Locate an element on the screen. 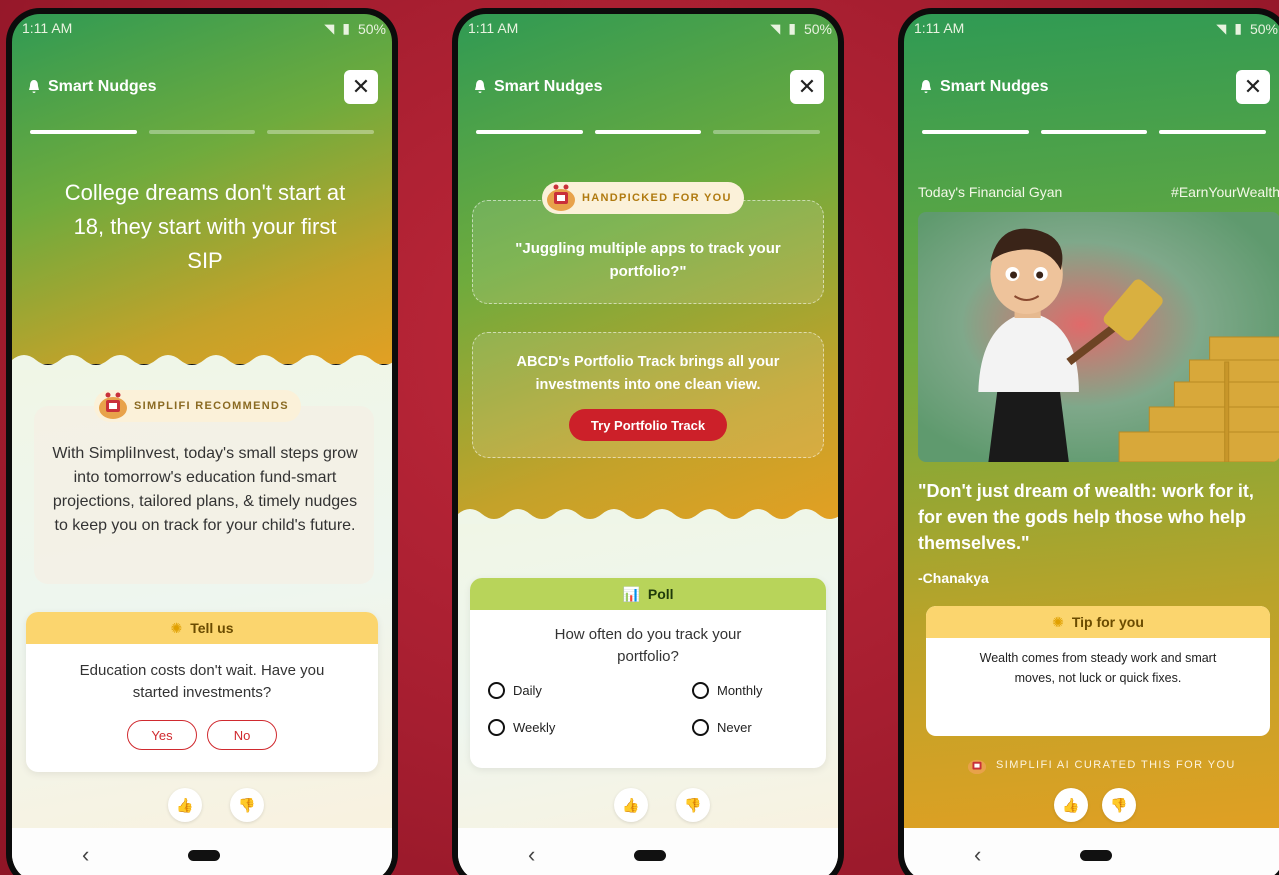 The height and width of the screenshot is (875, 1279). poll-header: 📊 Poll is located at coordinates (648, 594).